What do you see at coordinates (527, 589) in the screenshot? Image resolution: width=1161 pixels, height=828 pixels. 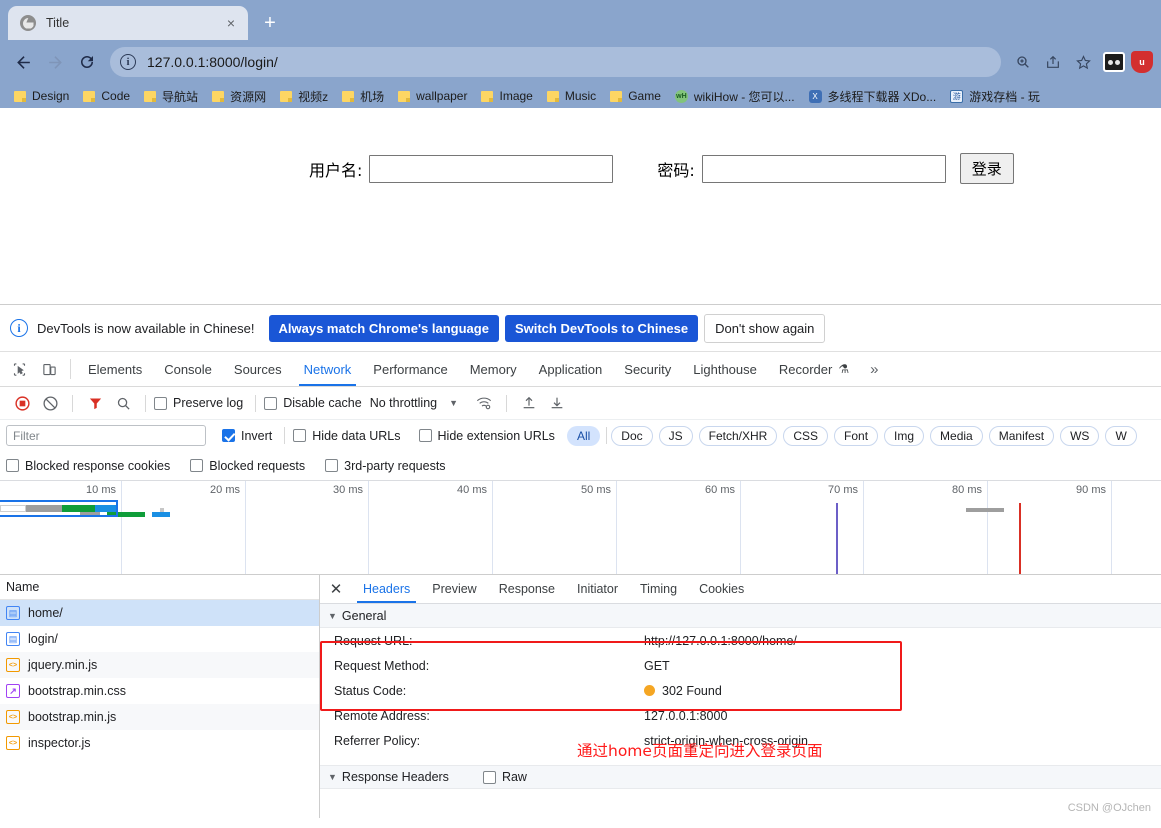 I see `detail-tab-response: Response` at bounding box center [527, 589].